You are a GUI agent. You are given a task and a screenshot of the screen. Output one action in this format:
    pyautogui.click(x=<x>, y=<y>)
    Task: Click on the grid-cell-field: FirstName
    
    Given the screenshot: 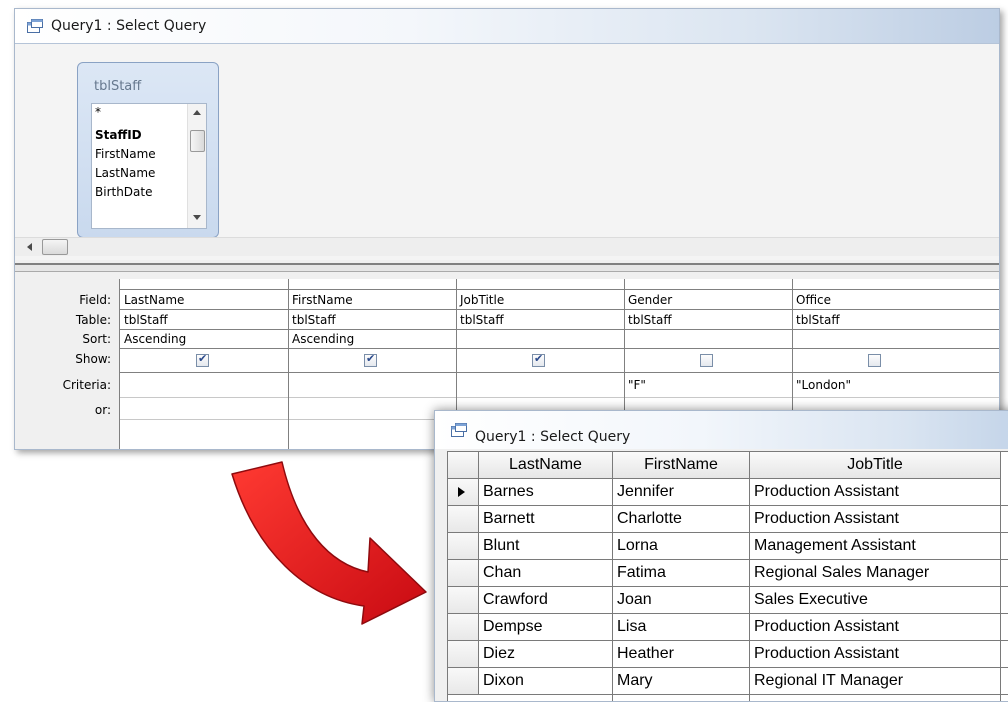 What is the action you would take?
    pyautogui.click(x=322, y=300)
    